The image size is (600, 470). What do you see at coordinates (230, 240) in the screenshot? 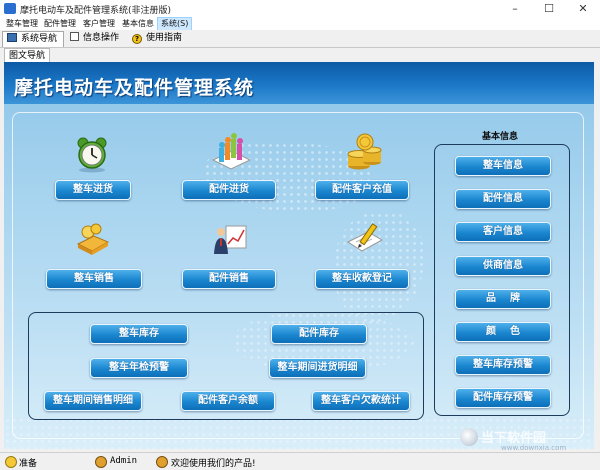
I see `businessman-chart-icon` at bounding box center [230, 240].